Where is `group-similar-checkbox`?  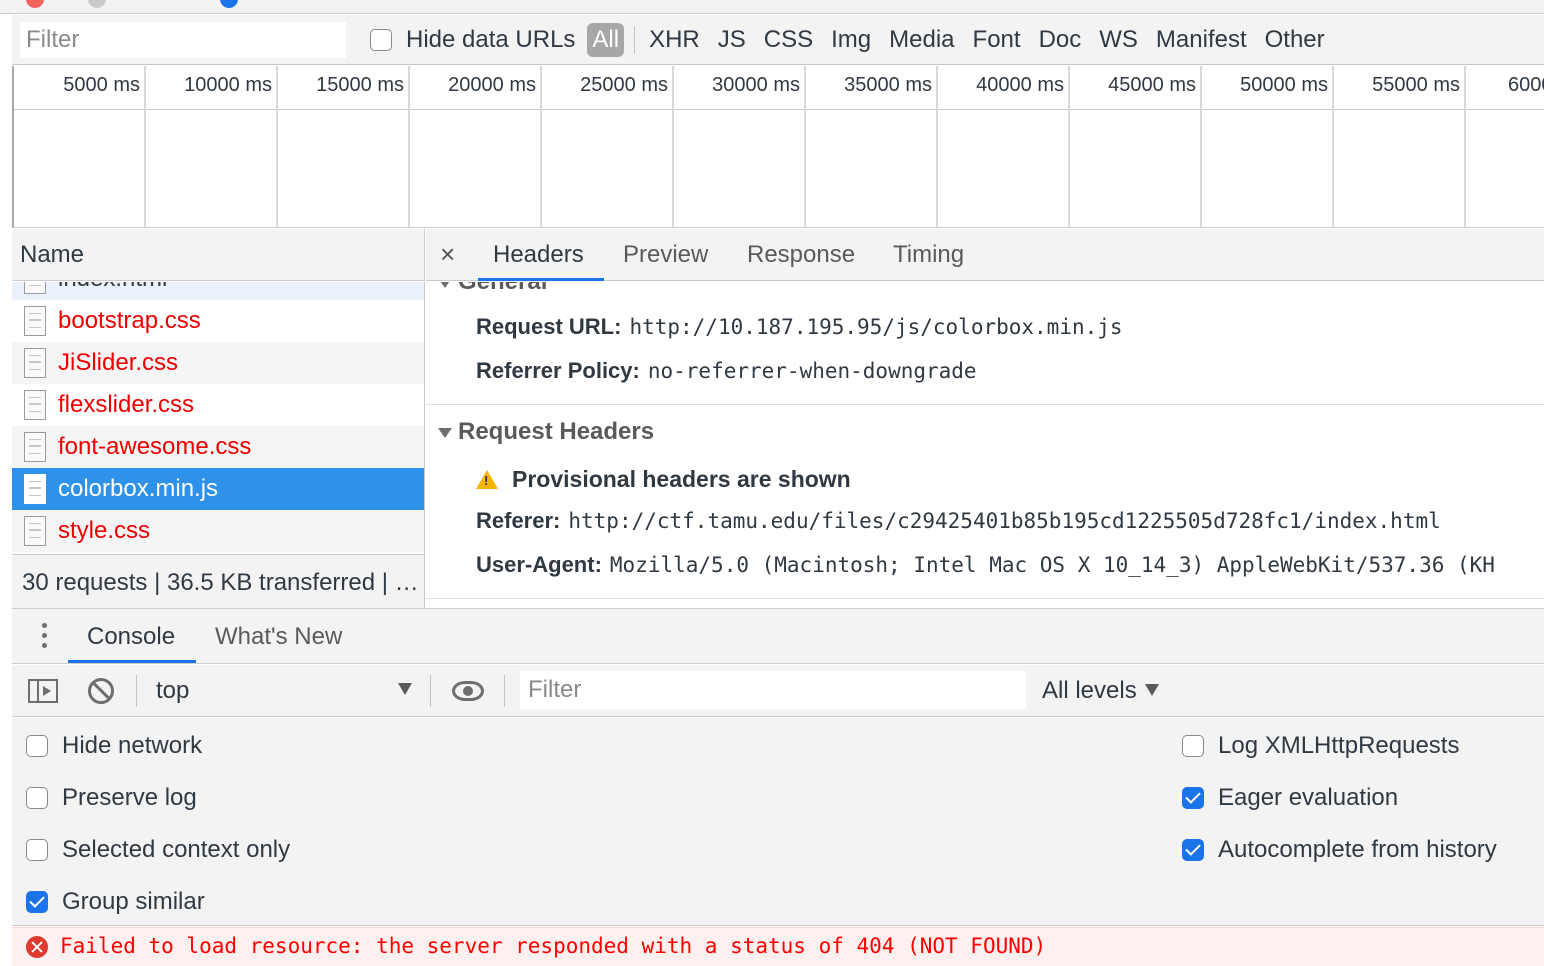
group-similar-checkbox is located at coordinates (37, 902).